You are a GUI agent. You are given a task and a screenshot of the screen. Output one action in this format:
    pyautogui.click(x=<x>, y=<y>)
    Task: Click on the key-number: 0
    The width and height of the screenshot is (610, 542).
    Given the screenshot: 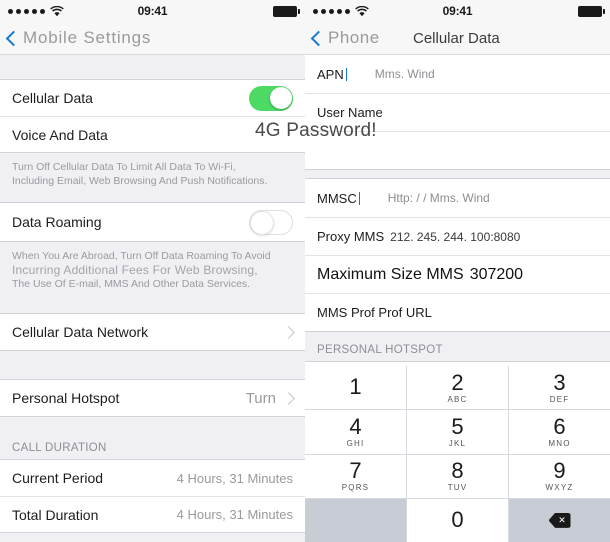 What is the action you would take?
    pyautogui.click(x=457, y=520)
    